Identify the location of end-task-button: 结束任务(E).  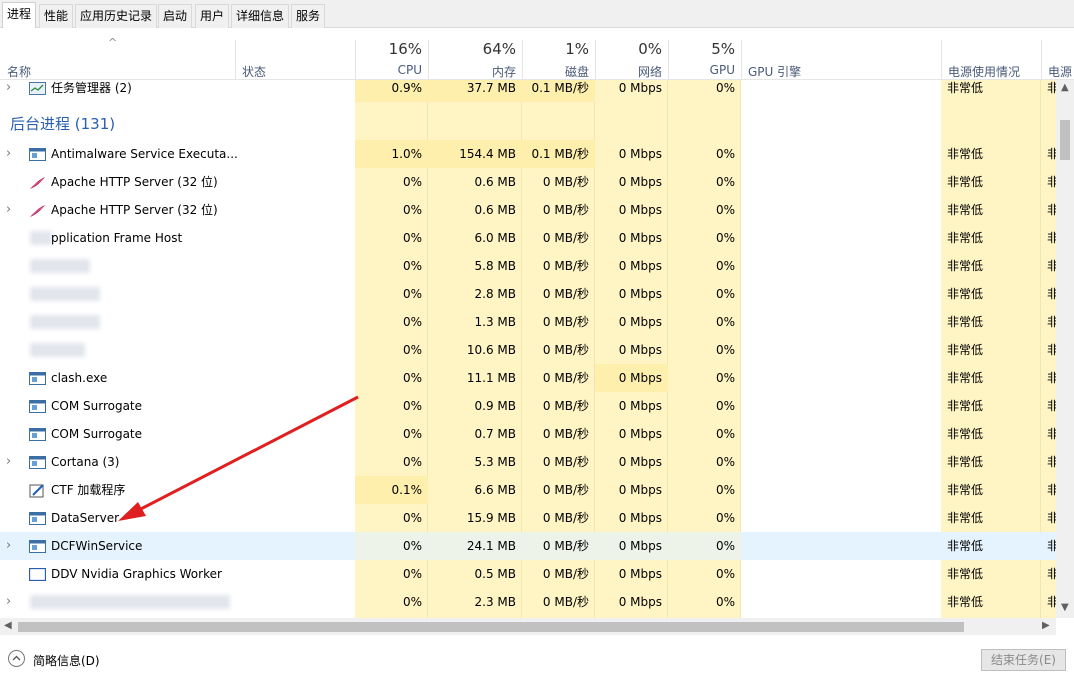
(1023, 660).